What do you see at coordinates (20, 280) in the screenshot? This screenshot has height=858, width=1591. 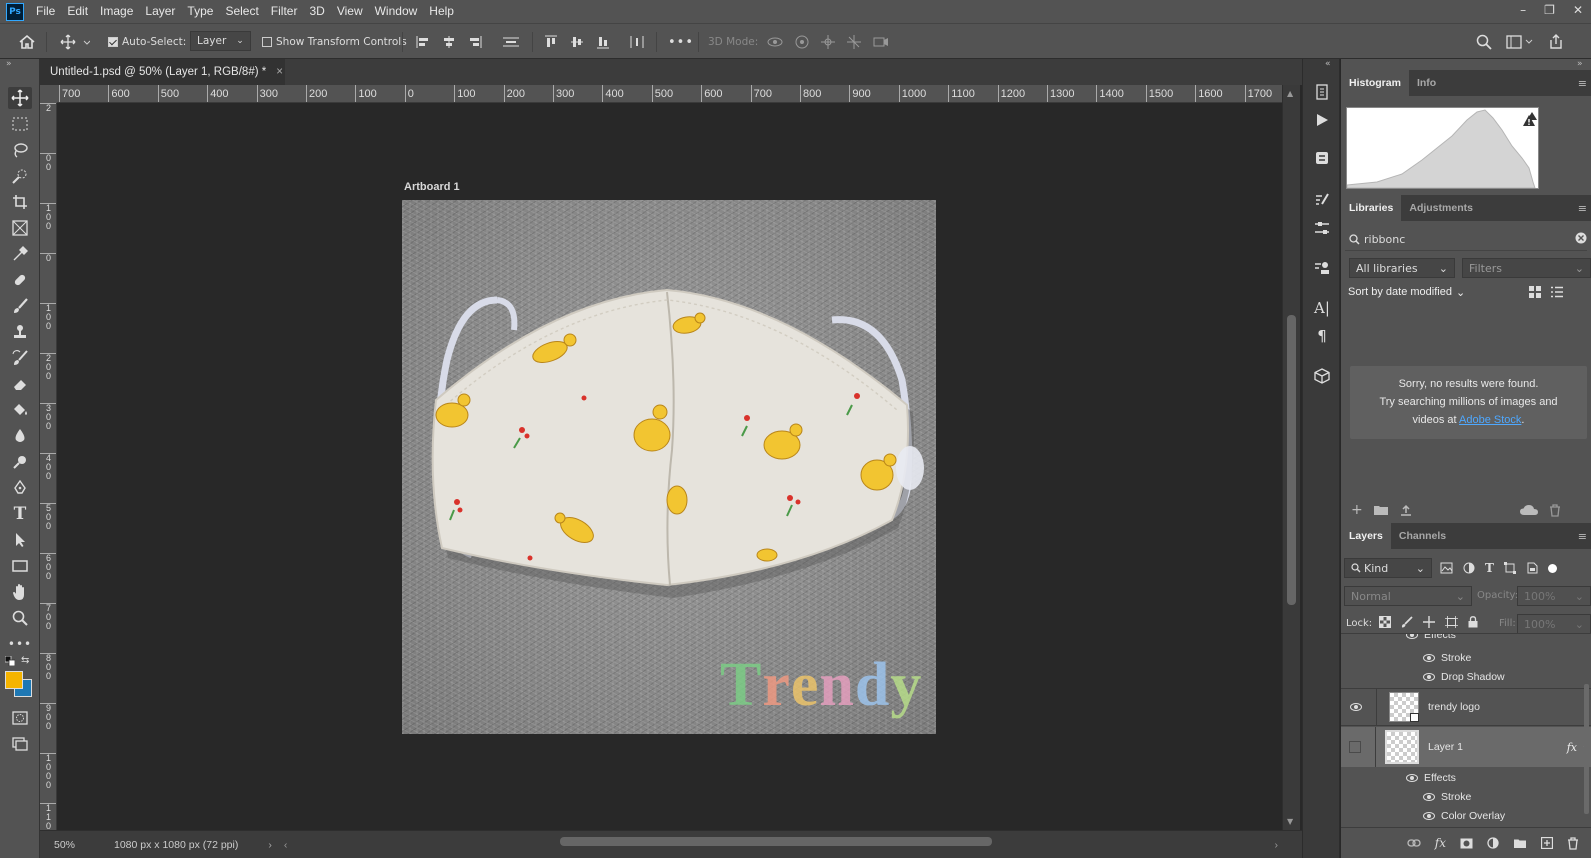 I see `healing-brush-tool-icon` at bounding box center [20, 280].